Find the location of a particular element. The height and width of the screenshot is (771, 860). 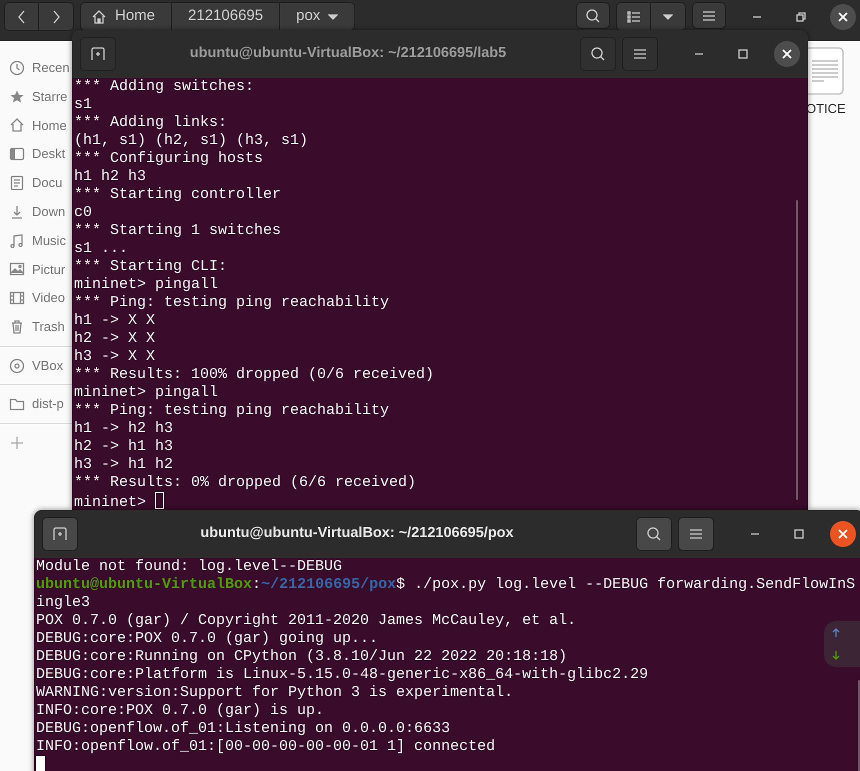

view-button is located at coordinates (634, 16).